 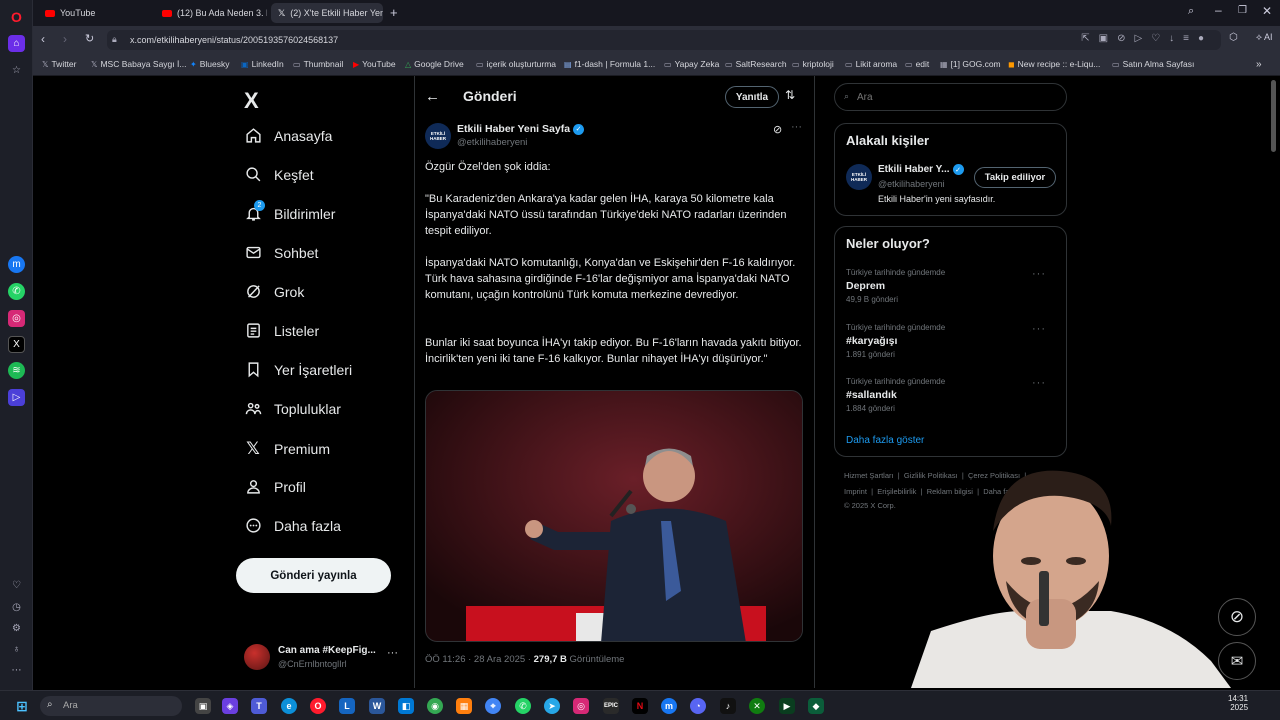 I want to click on forward-icon: ›, so click(x=65, y=39).